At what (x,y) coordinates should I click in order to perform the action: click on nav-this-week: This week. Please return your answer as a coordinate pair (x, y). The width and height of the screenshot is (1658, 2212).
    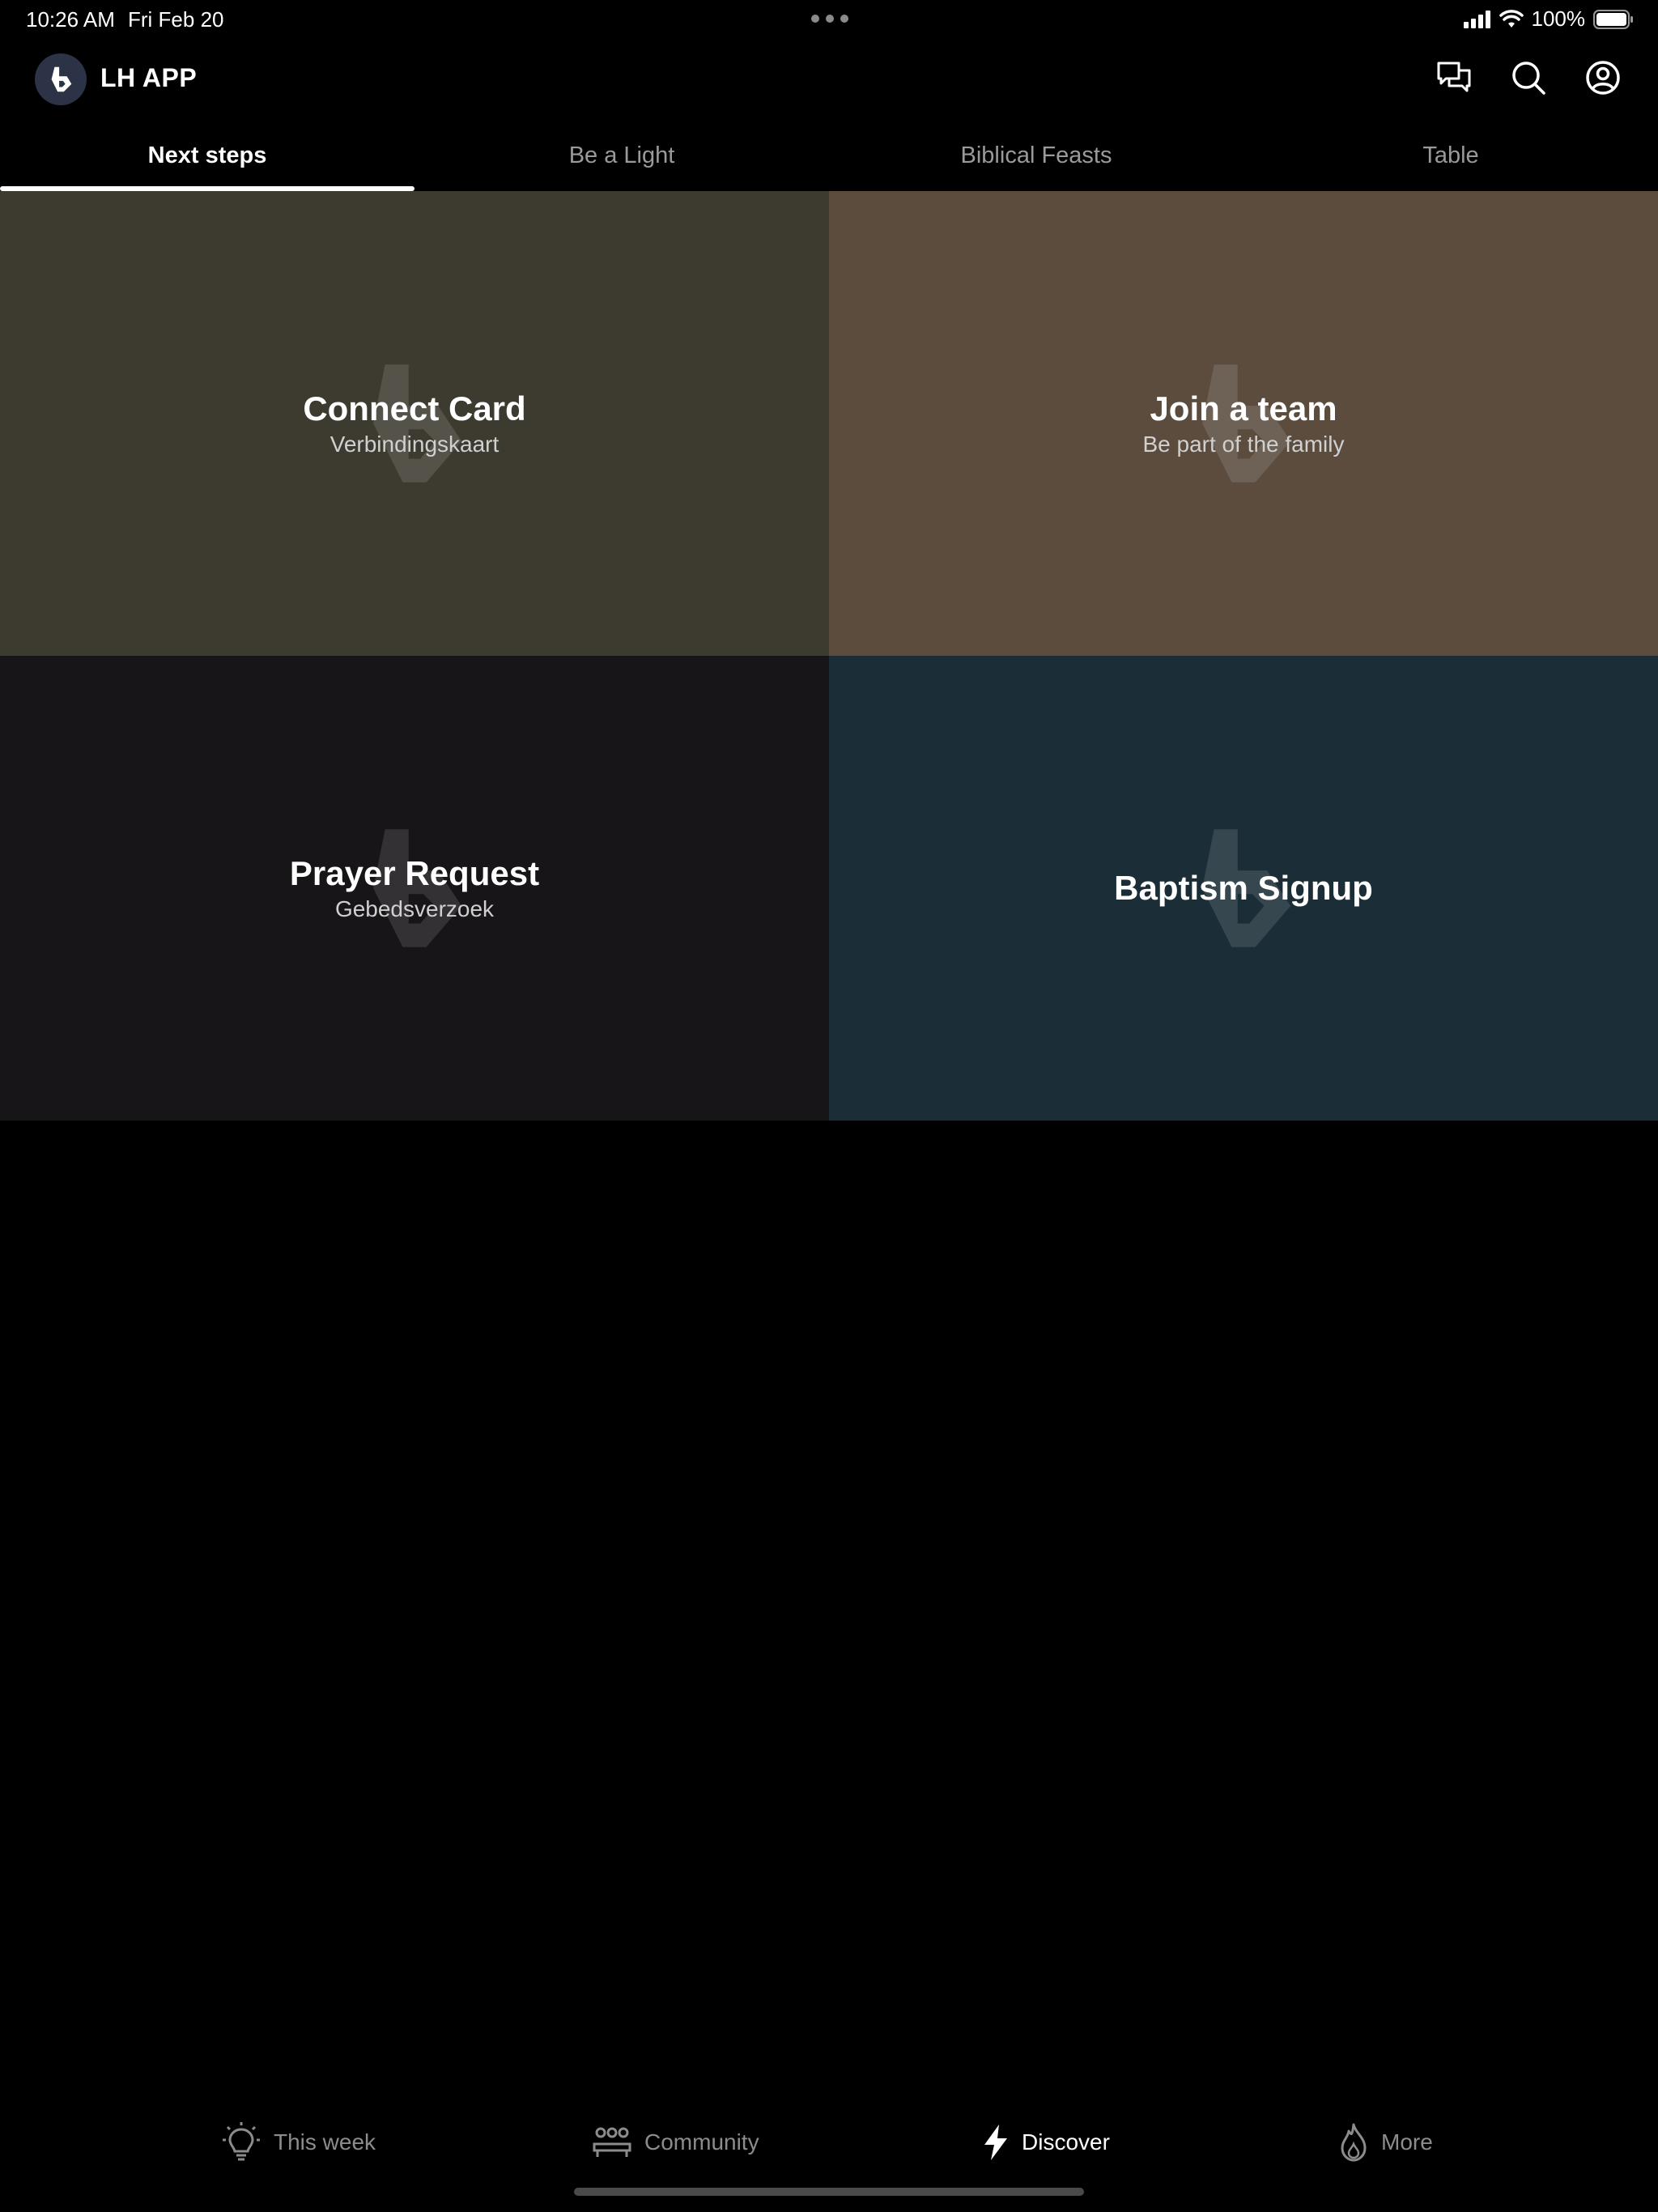
    Looking at the image, I should click on (298, 2143).